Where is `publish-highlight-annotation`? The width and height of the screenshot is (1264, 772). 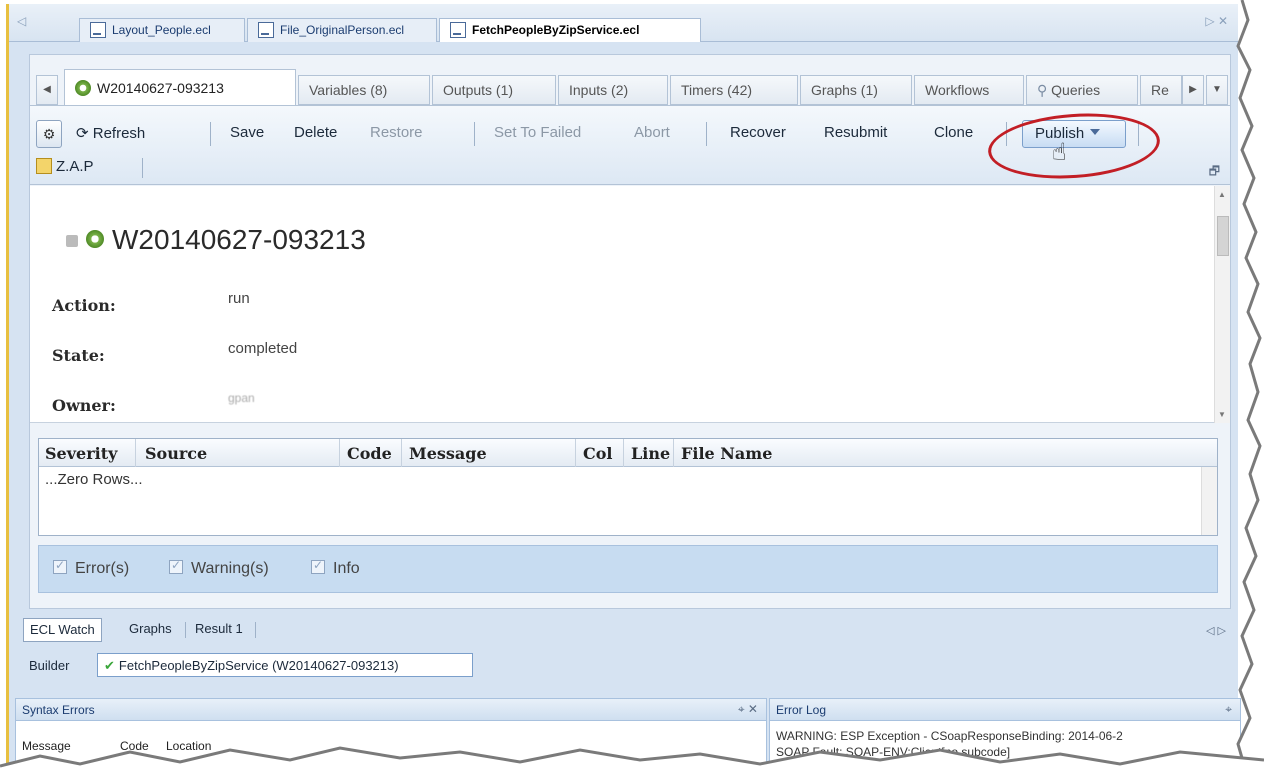
publish-highlight-annotation is located at coordinates (1074, 146).